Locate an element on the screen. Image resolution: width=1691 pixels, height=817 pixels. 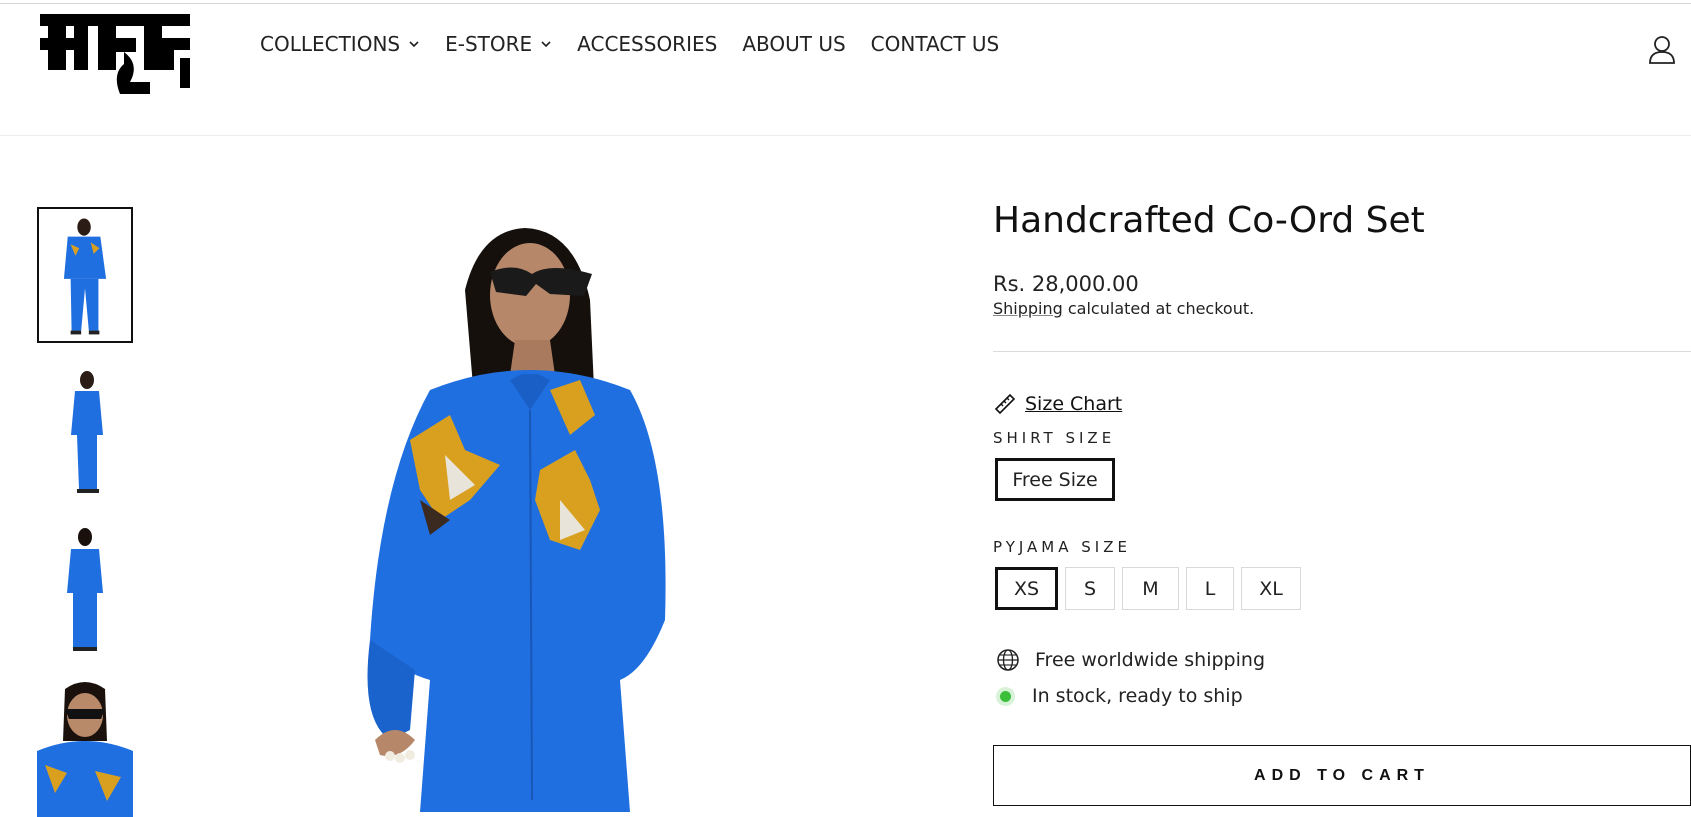
pyjama-size-option-s: S is located at coordinates (1090, 588).